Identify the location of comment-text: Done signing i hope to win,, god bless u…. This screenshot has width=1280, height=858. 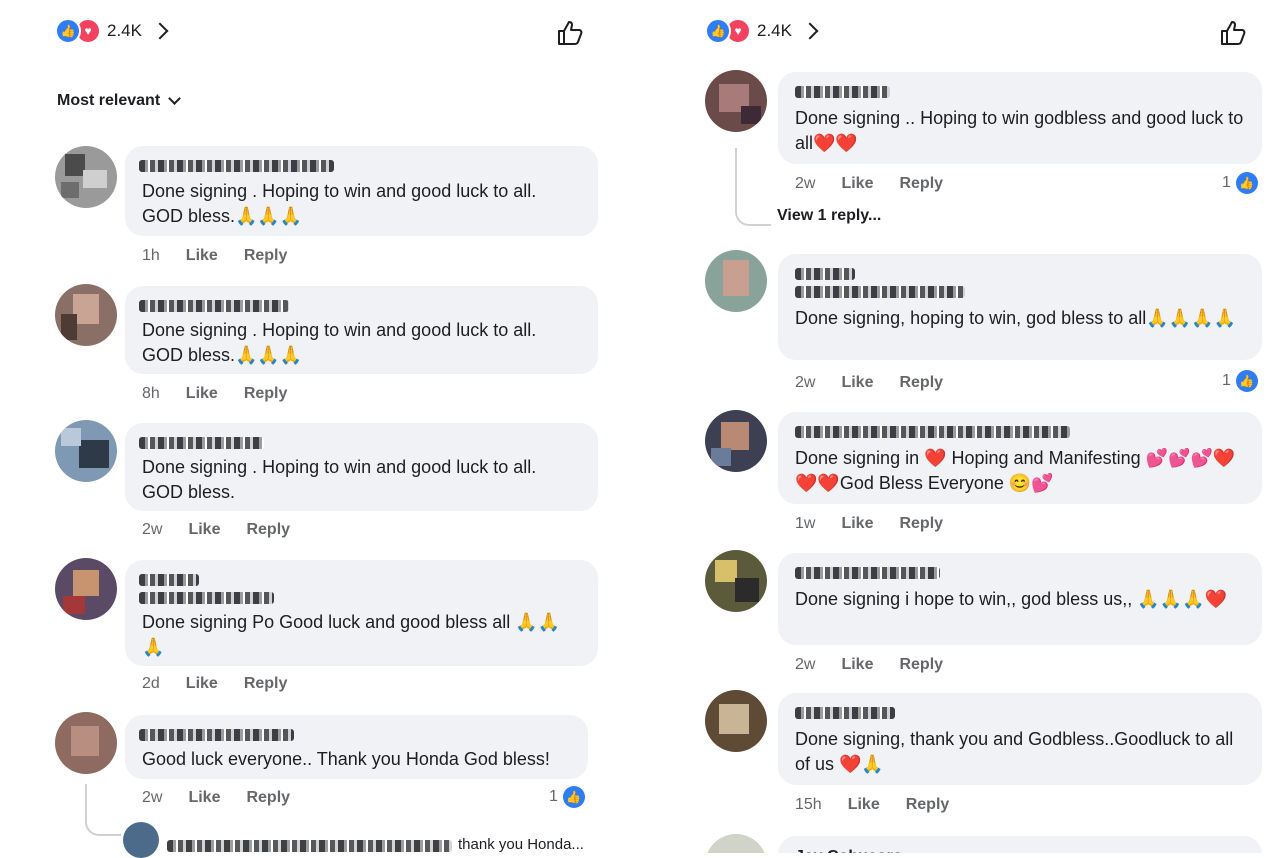
(1011, 599).